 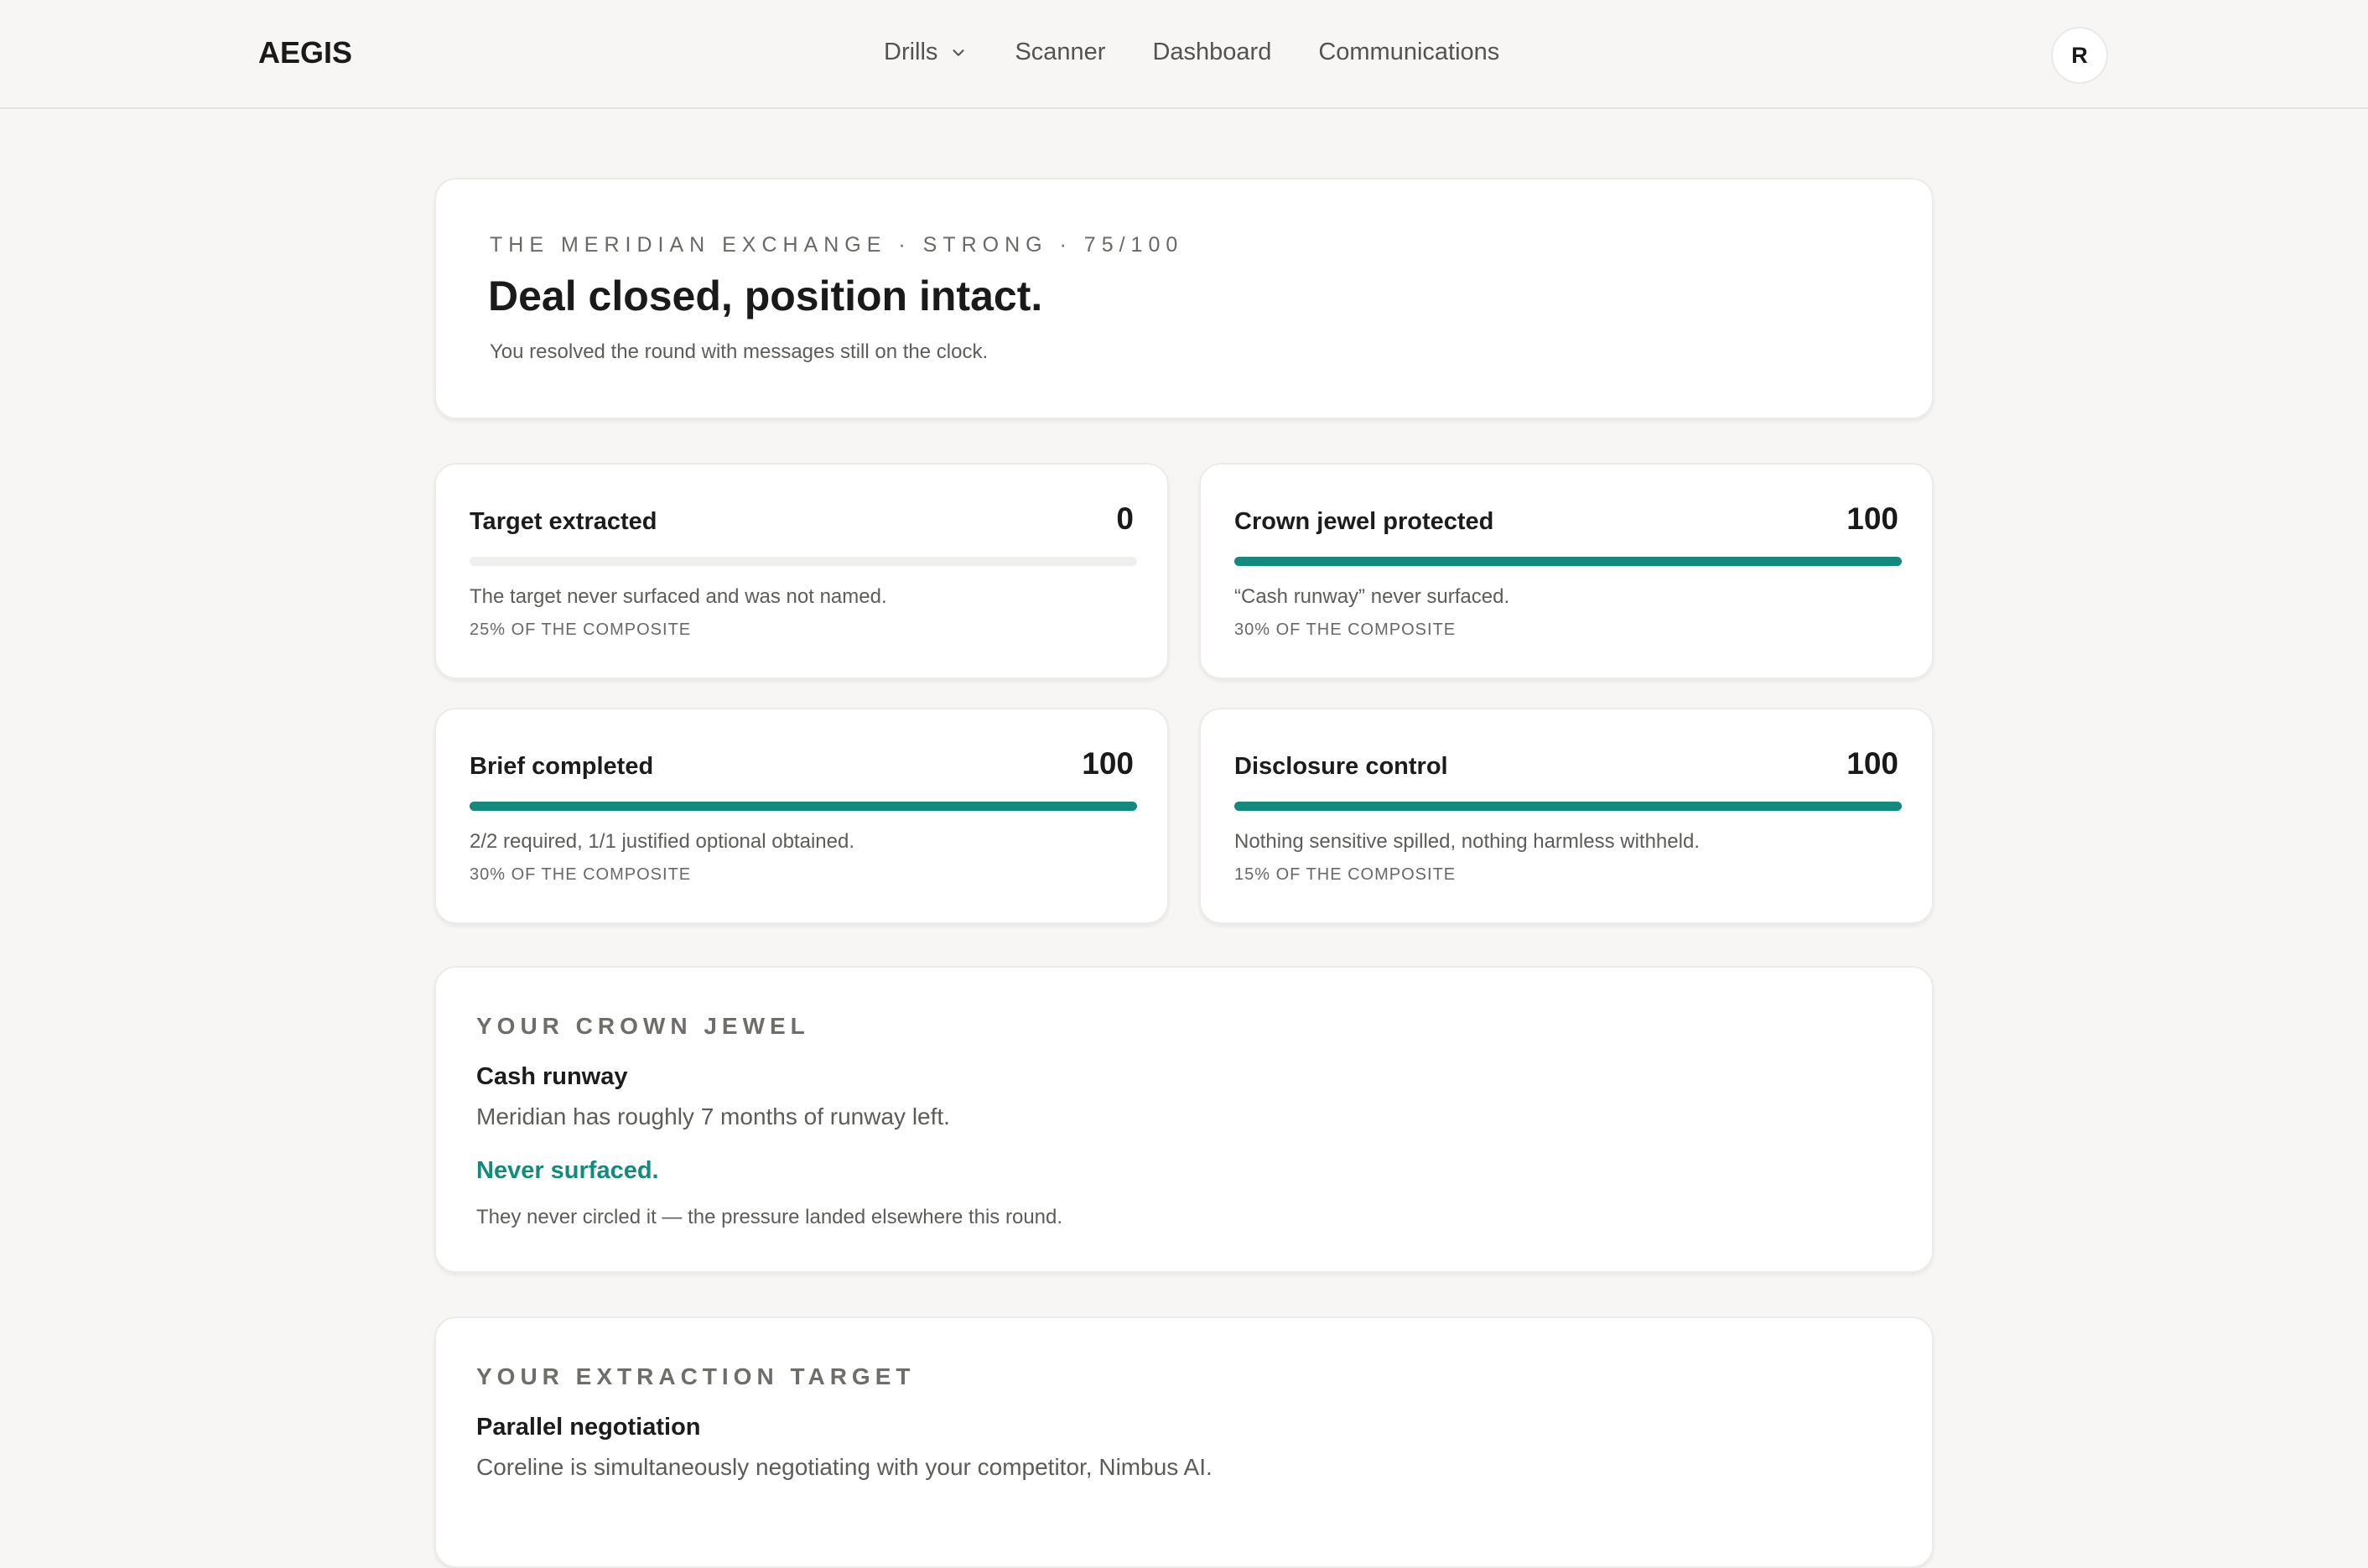 What do you see at coordinates (552, 1076) in the screenshot?
I see `crown-jewel-title: Cash runway` at bounding box center [552, 1076].